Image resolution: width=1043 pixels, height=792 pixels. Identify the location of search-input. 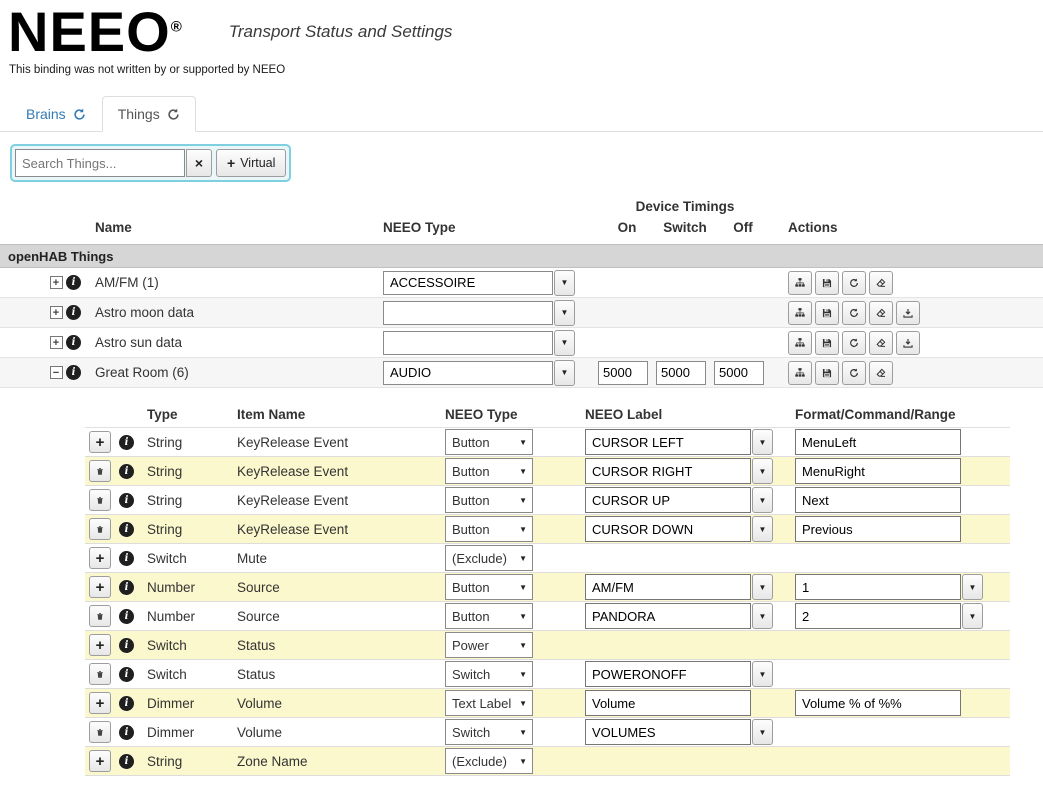
(100, 163).